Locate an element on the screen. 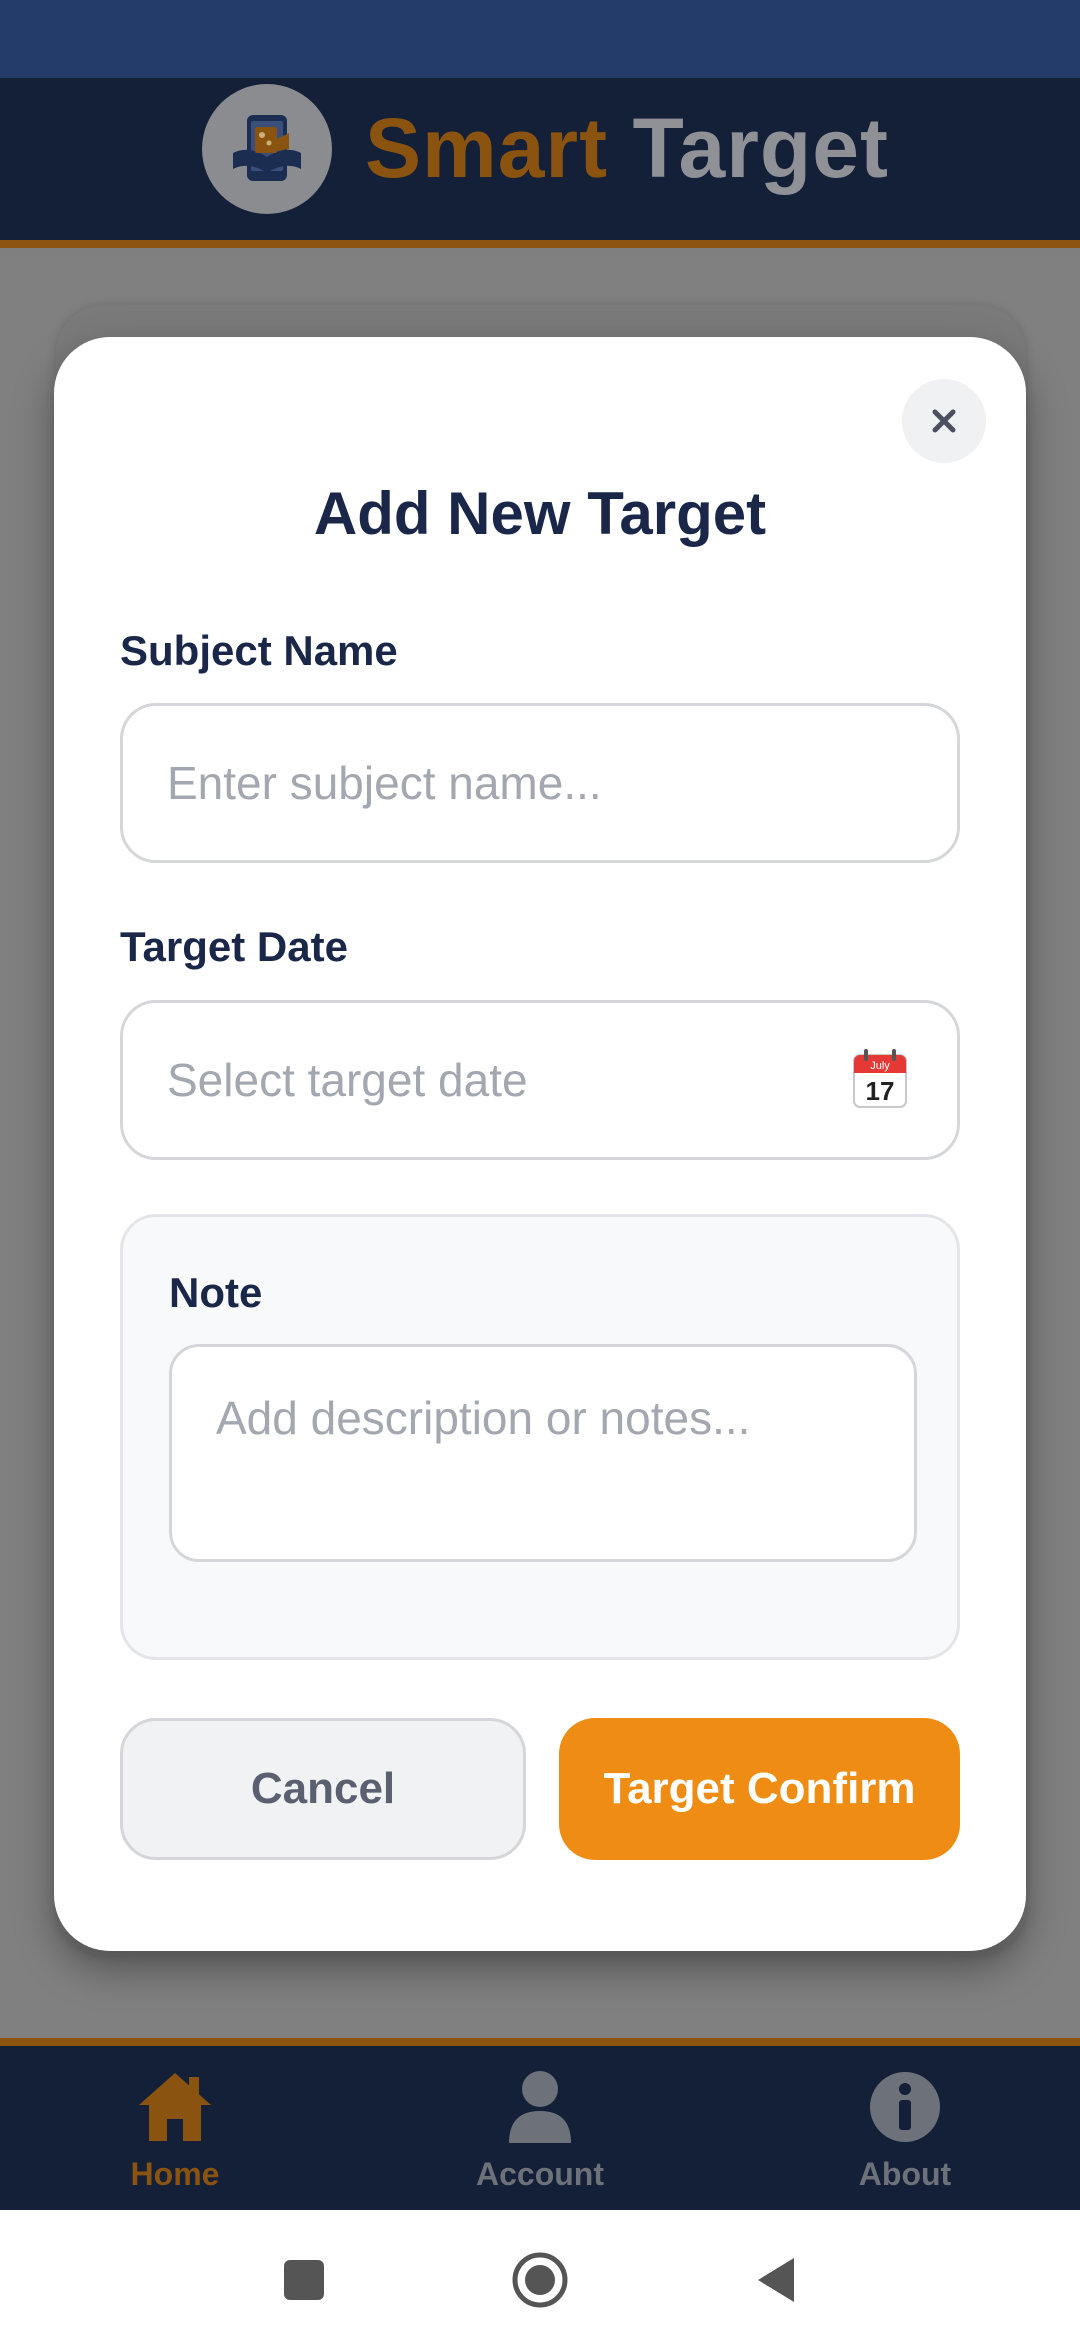 The width and height of the screenshot is (1080, 2340). target-date-label: Target Date is located at coordinates (234, 946).